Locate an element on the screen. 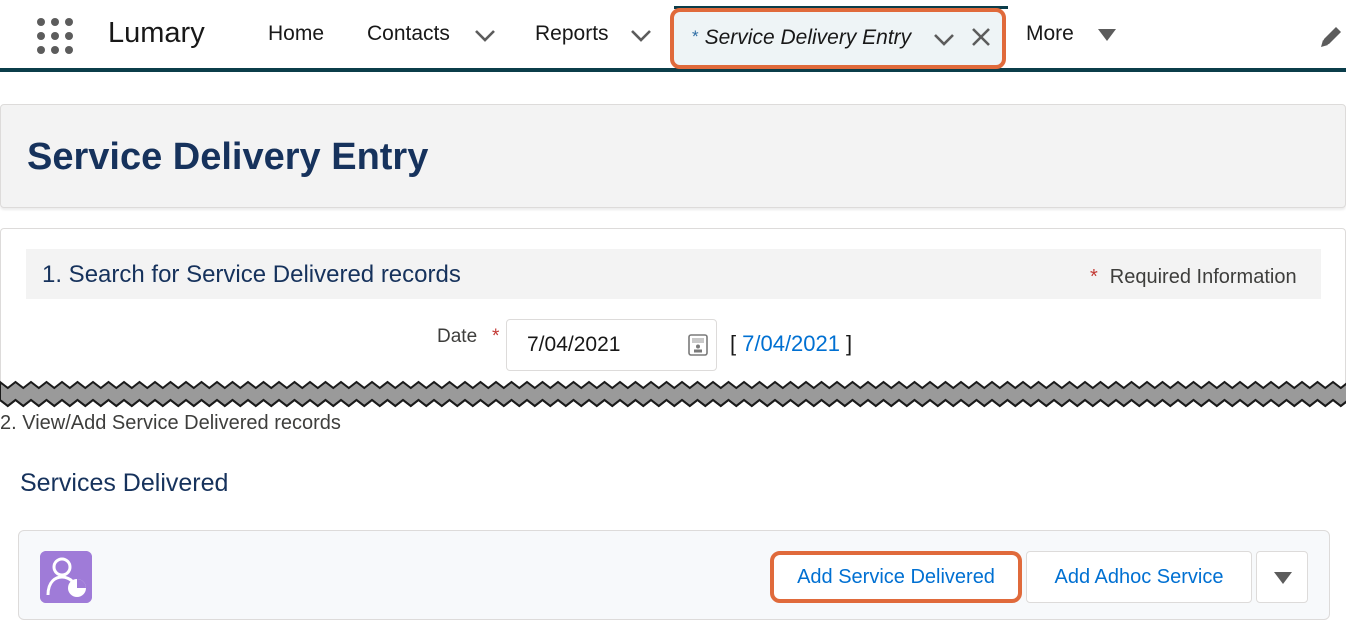  section-title: 1. Search for Service Delivered records is located at coordinates (251, 274).